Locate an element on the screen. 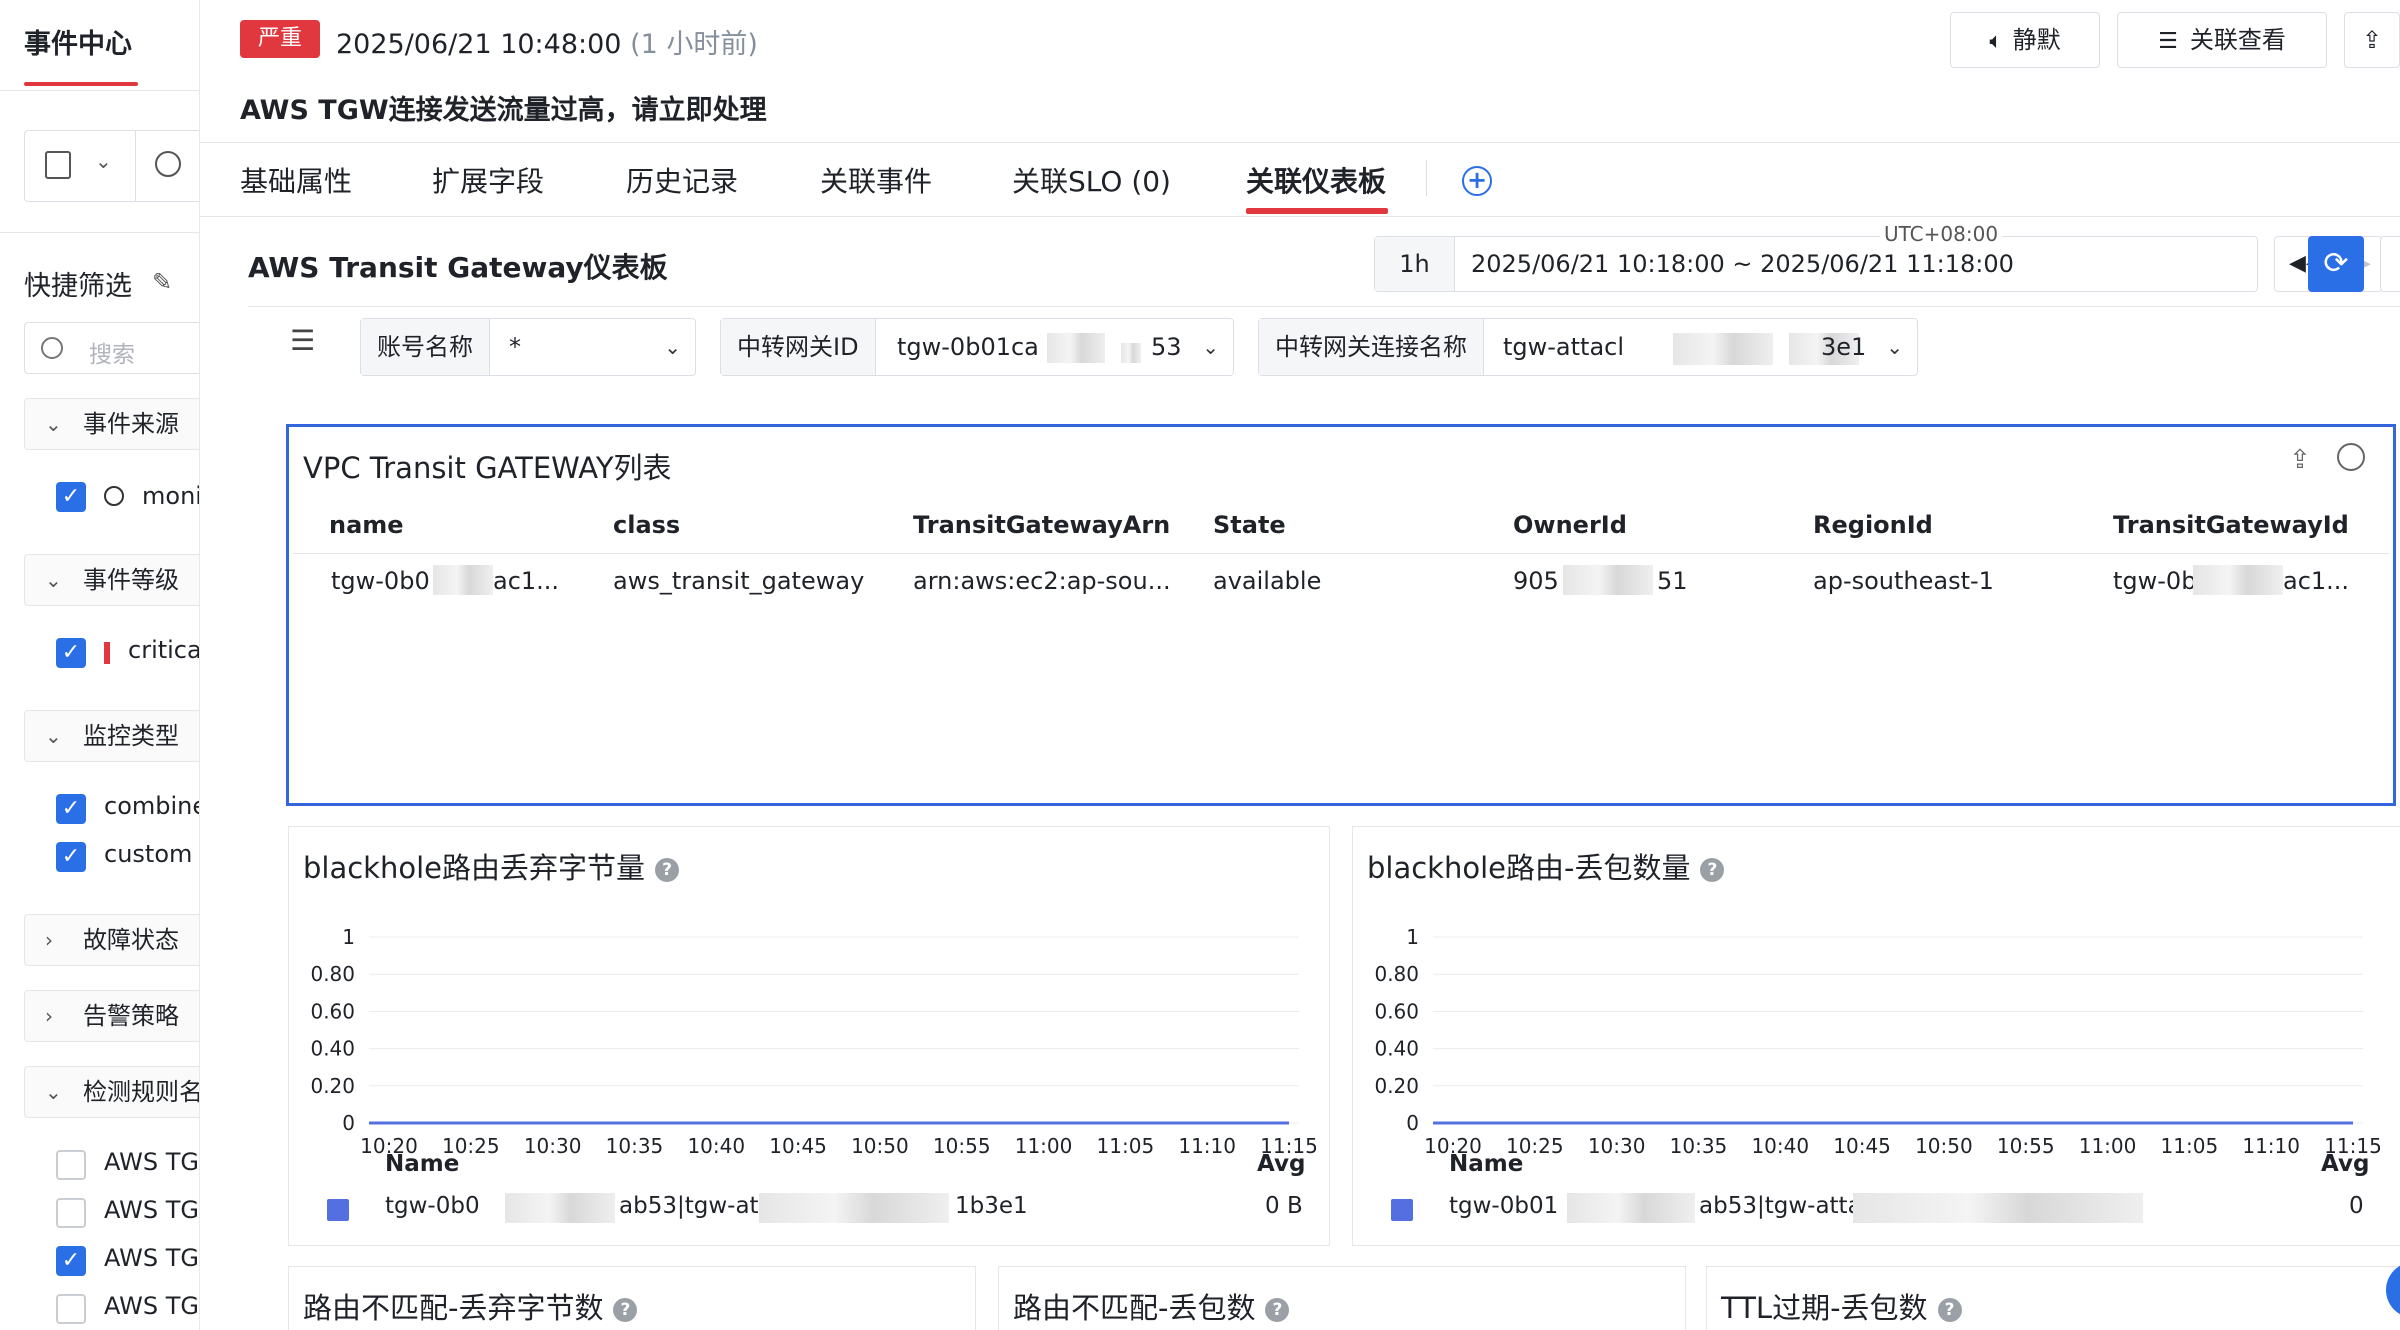  edit-icon: ✎ is located at coordinates (162, 282).